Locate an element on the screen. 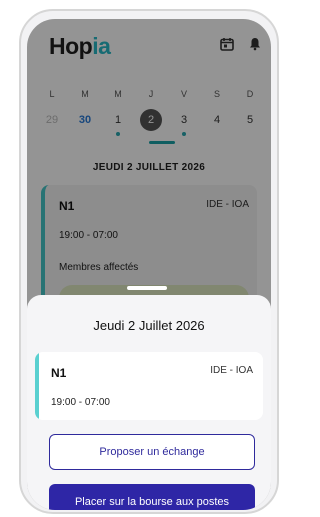 This screenshot has width=320, height=517. shift-role: IDE - IOA is located at coordinates (231, 370).